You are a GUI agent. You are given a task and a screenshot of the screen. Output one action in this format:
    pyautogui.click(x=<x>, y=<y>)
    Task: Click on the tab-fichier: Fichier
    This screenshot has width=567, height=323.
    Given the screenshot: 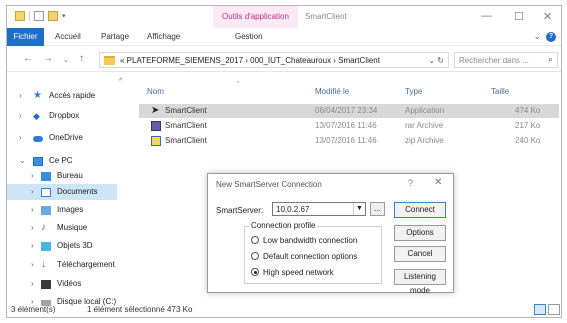 What is the action you would take?
    pyautogui.click(x=25, y=37)
    